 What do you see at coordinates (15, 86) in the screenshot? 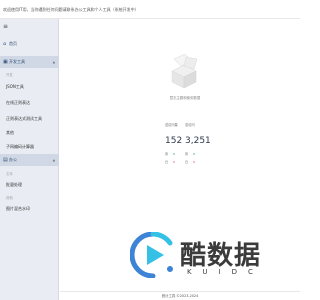
I see `sidebar-item-label: JSON工具` at bounding box center [15, 86].